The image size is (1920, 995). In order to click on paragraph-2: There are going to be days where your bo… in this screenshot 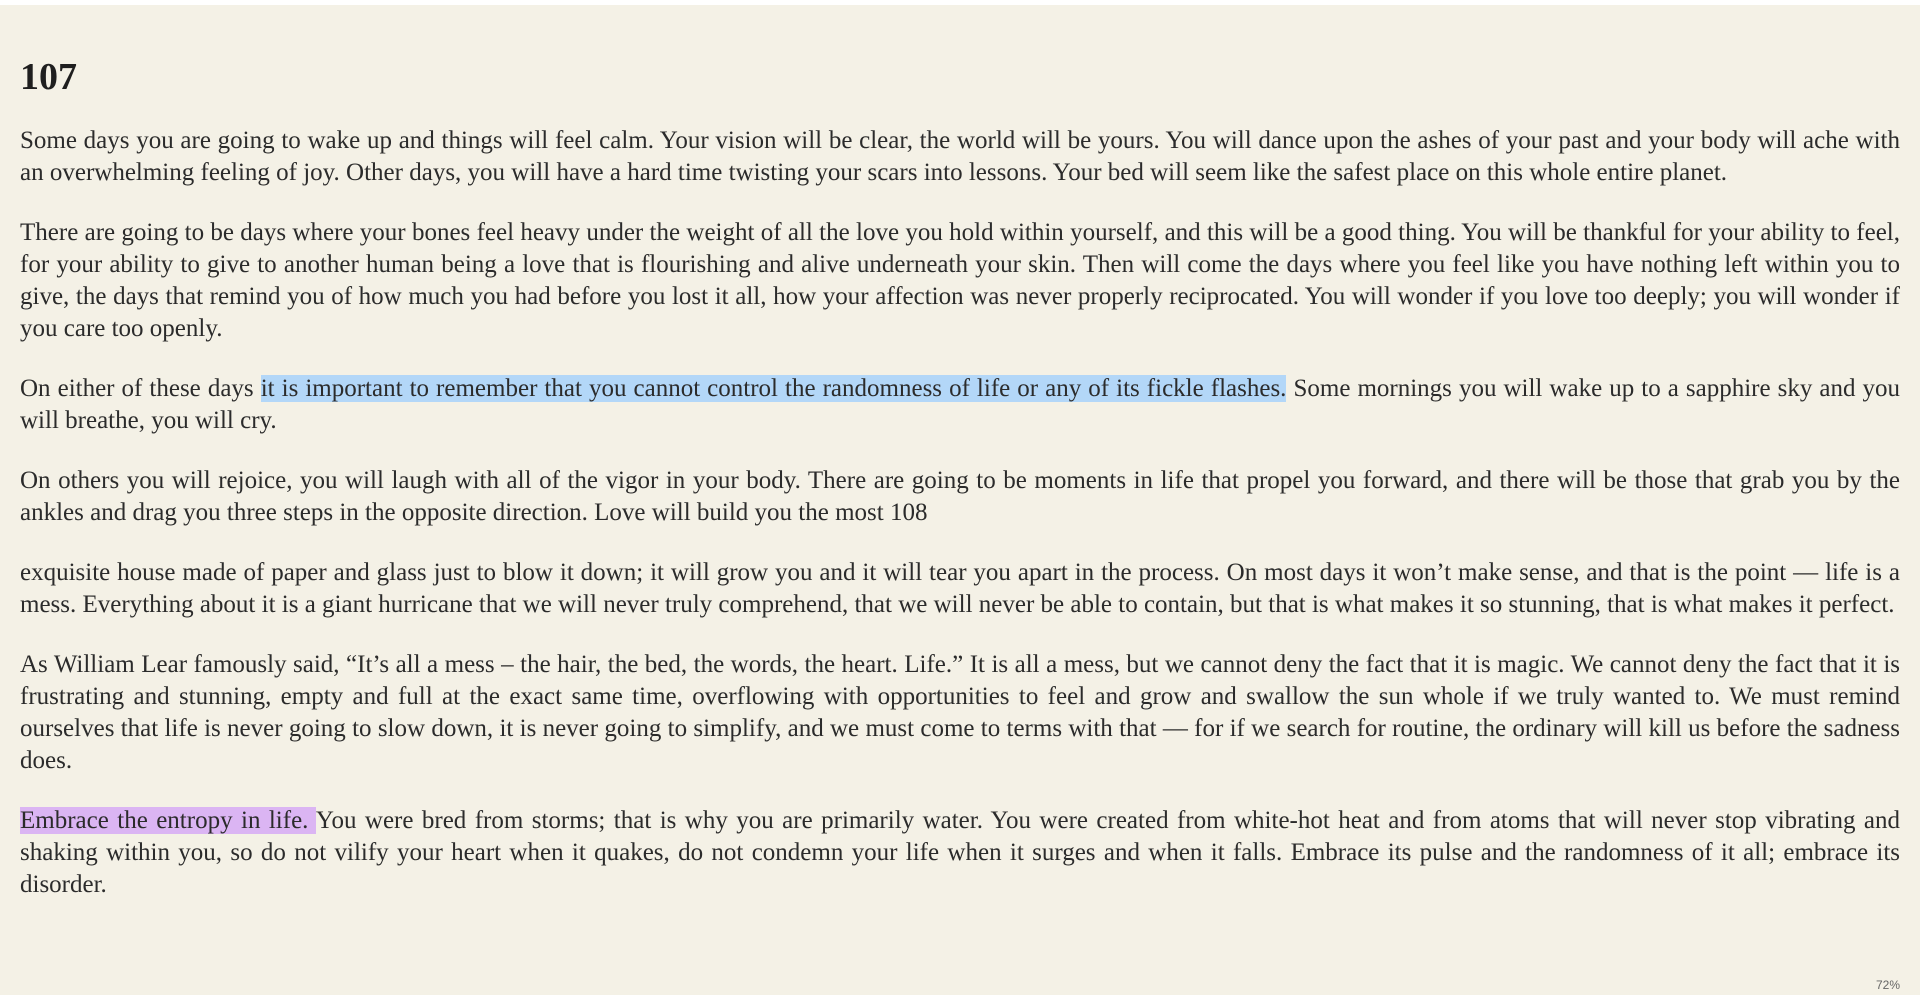, I will do `click(960, 281)`.